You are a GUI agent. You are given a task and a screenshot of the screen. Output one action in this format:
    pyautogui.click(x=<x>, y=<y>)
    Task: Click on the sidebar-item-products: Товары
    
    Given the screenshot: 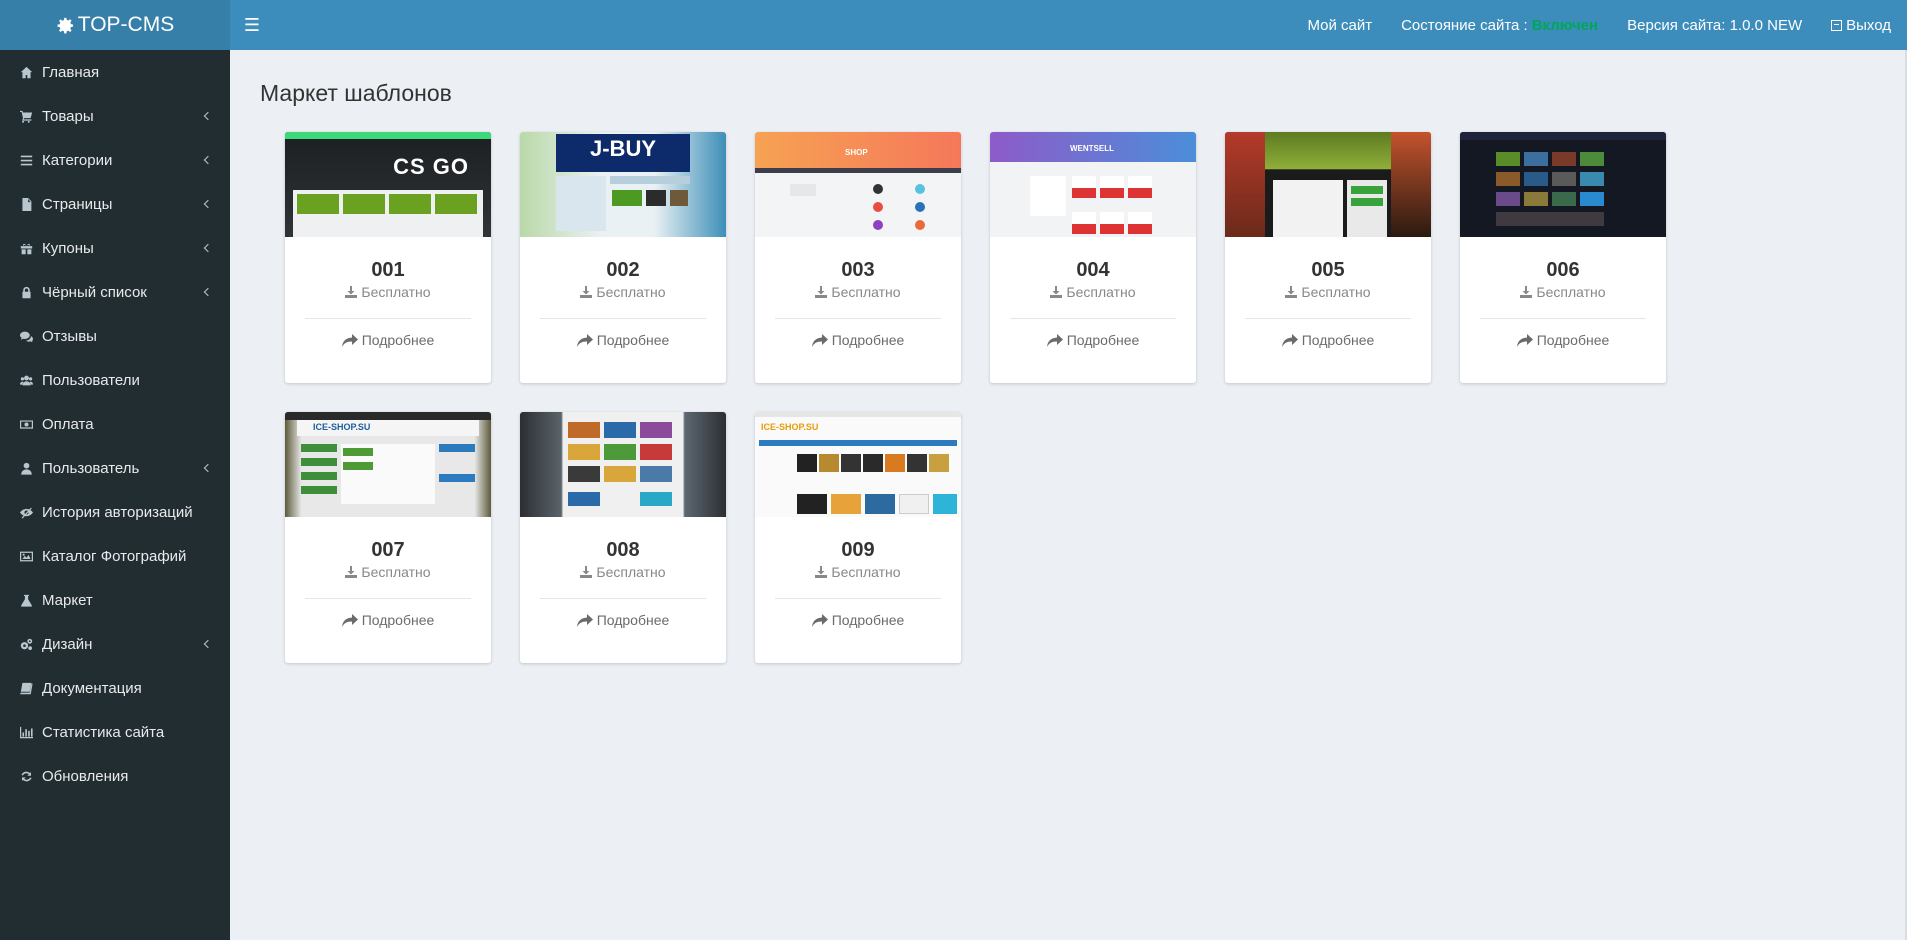 What is the action you would take?
    pyautogui.click(x=115, y=116)
    